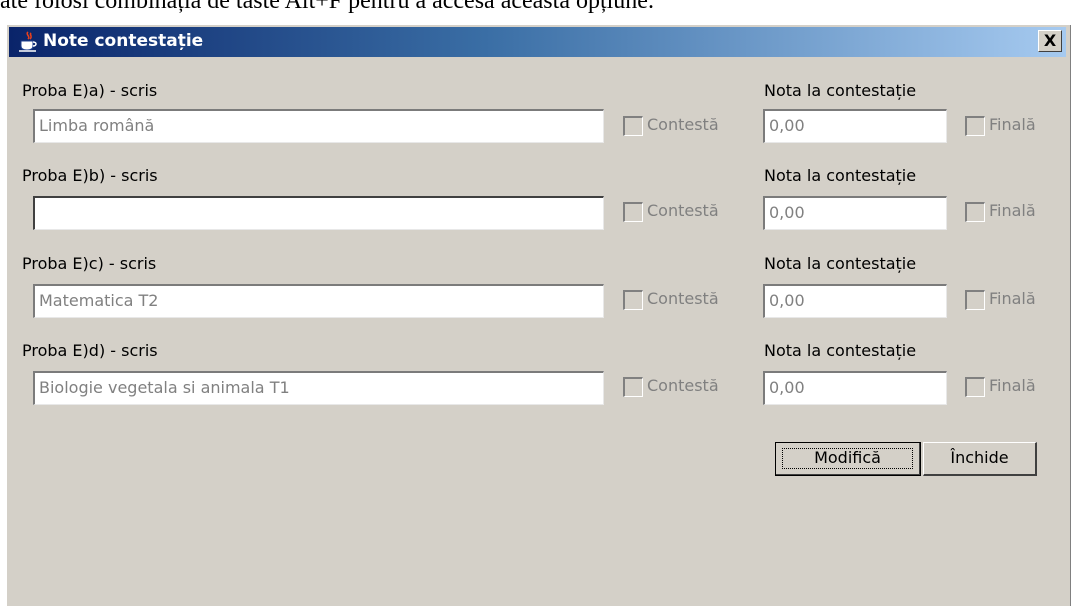 Image resolution: width=1075 pixels, height=606 pixels. Describe the element at coordinates (840, 350) in the screenshot. I see `row-4-grade-label: Nota la contestație` at that location.